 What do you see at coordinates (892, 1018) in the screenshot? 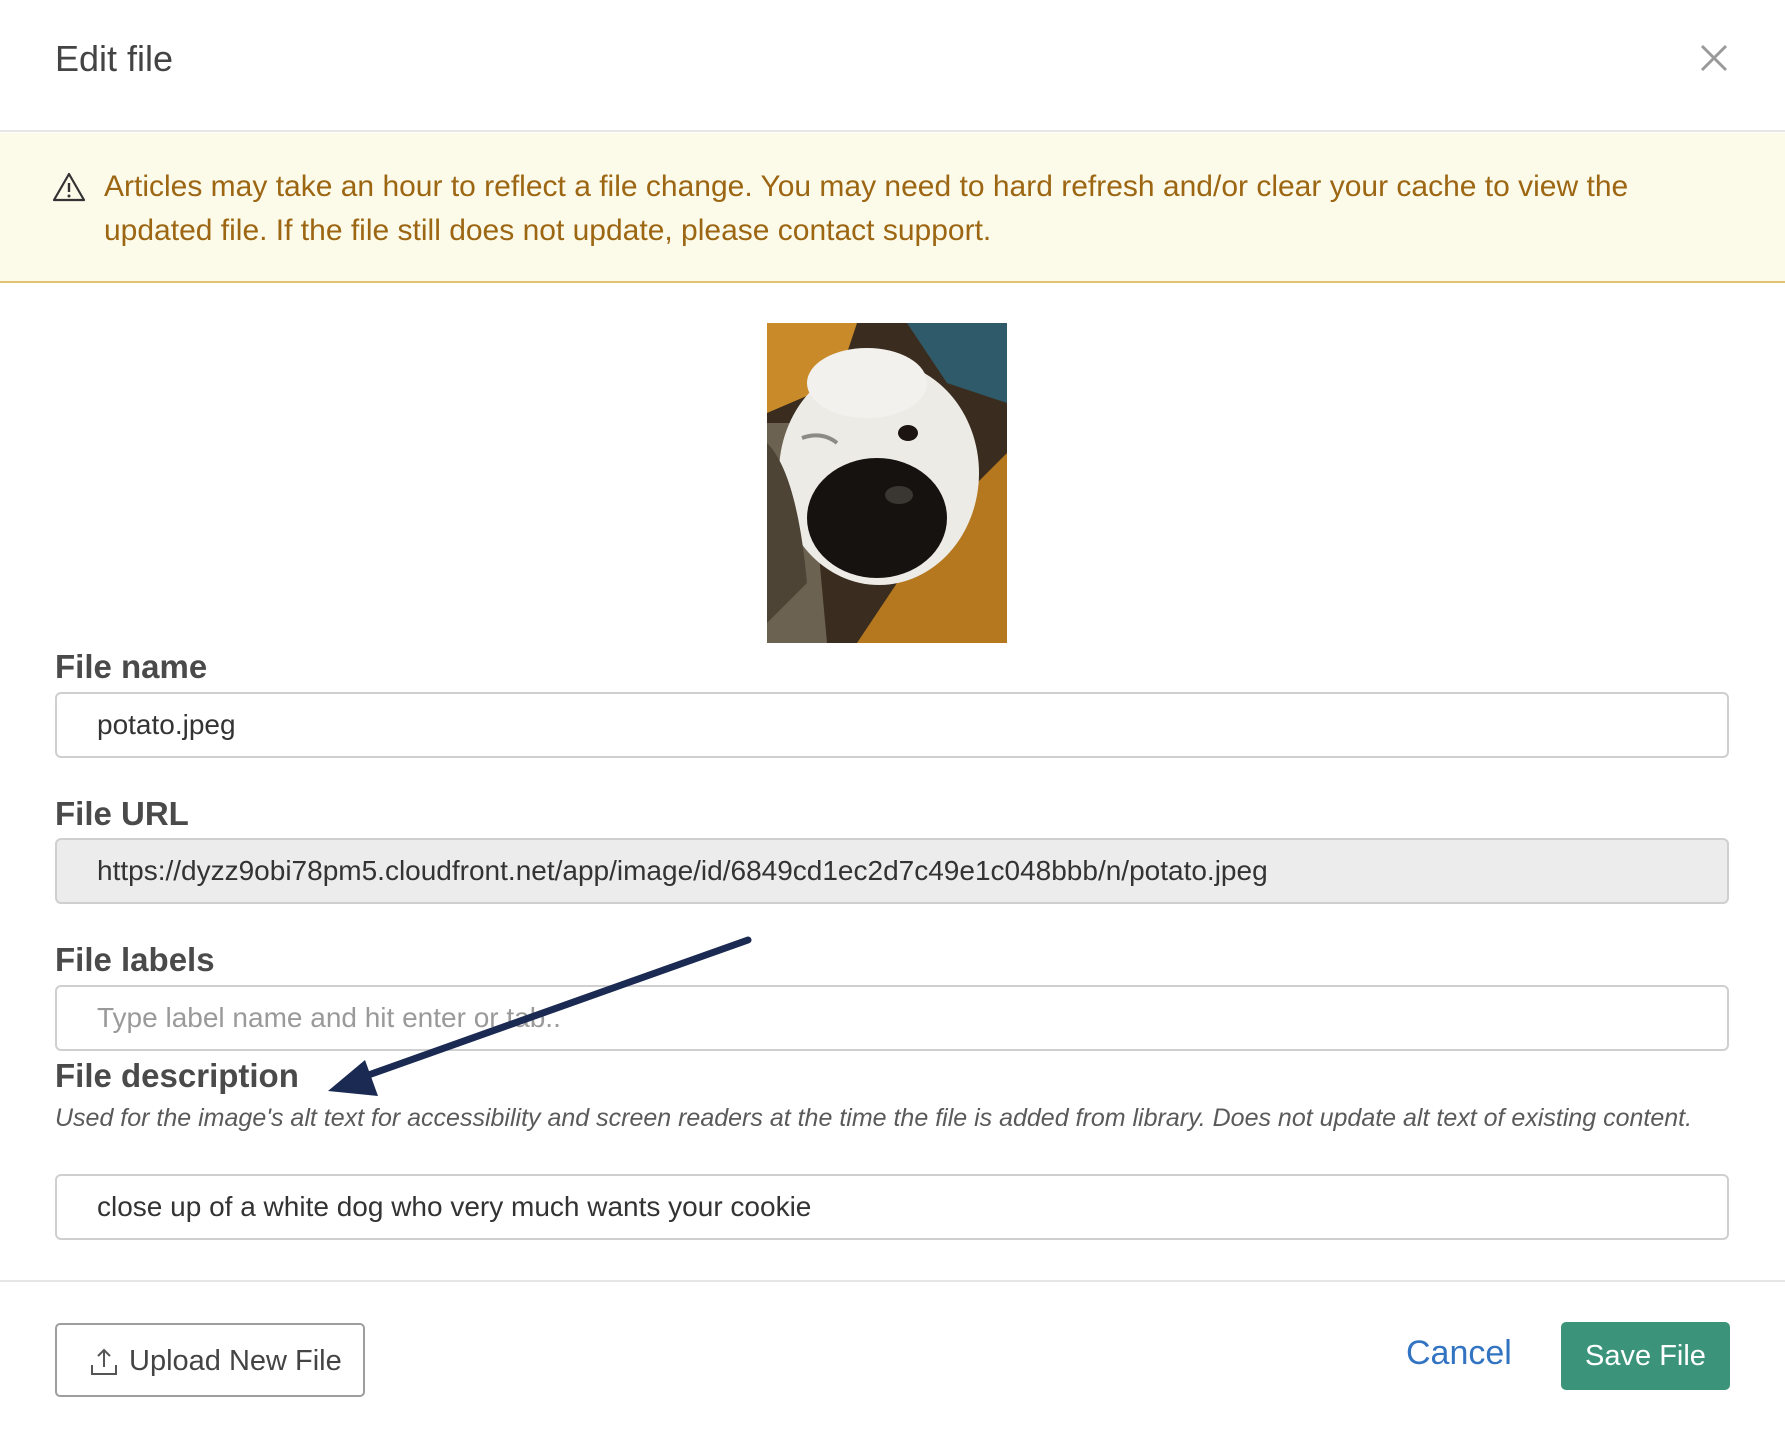
I see `file-labels-input` at bounding box center [892, 1018].